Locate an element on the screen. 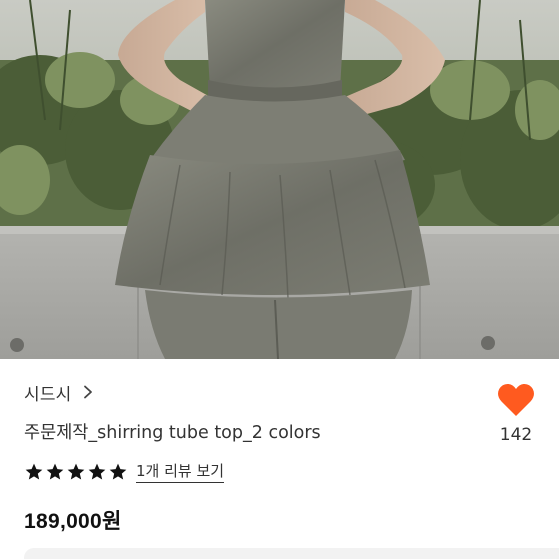  shop-link: 시드시 is located at coordinates (59, 393).